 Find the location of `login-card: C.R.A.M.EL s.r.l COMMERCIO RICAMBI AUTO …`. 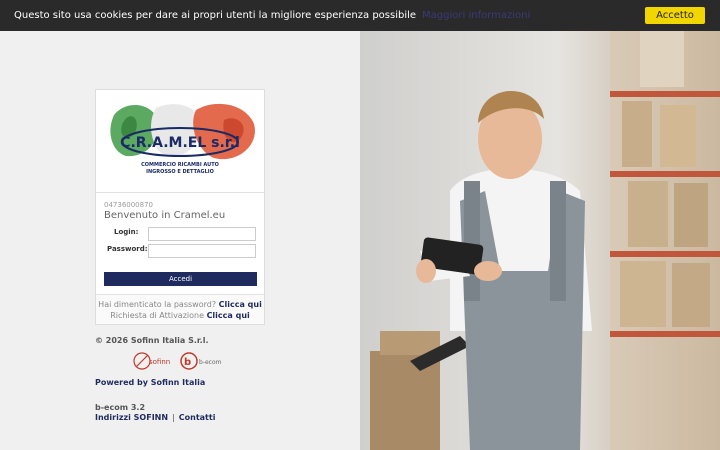

login-card: C.R.A.M.EL s.r.l COMMERCIO RICAMBI AUTO … is located at coordinates (180, 207).